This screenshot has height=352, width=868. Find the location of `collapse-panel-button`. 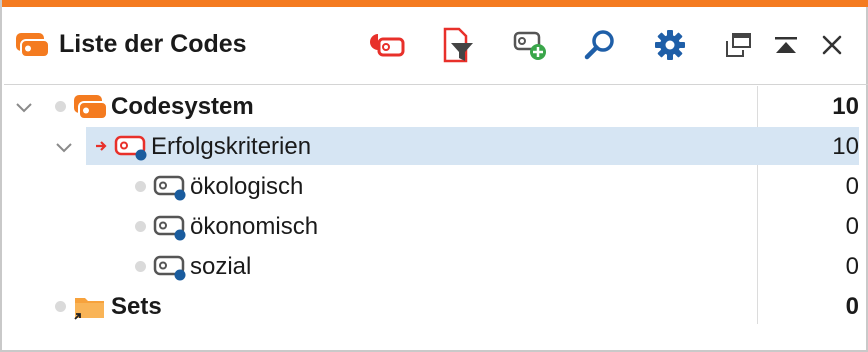

collapse-panel-button is located at coordinates (786, 45).